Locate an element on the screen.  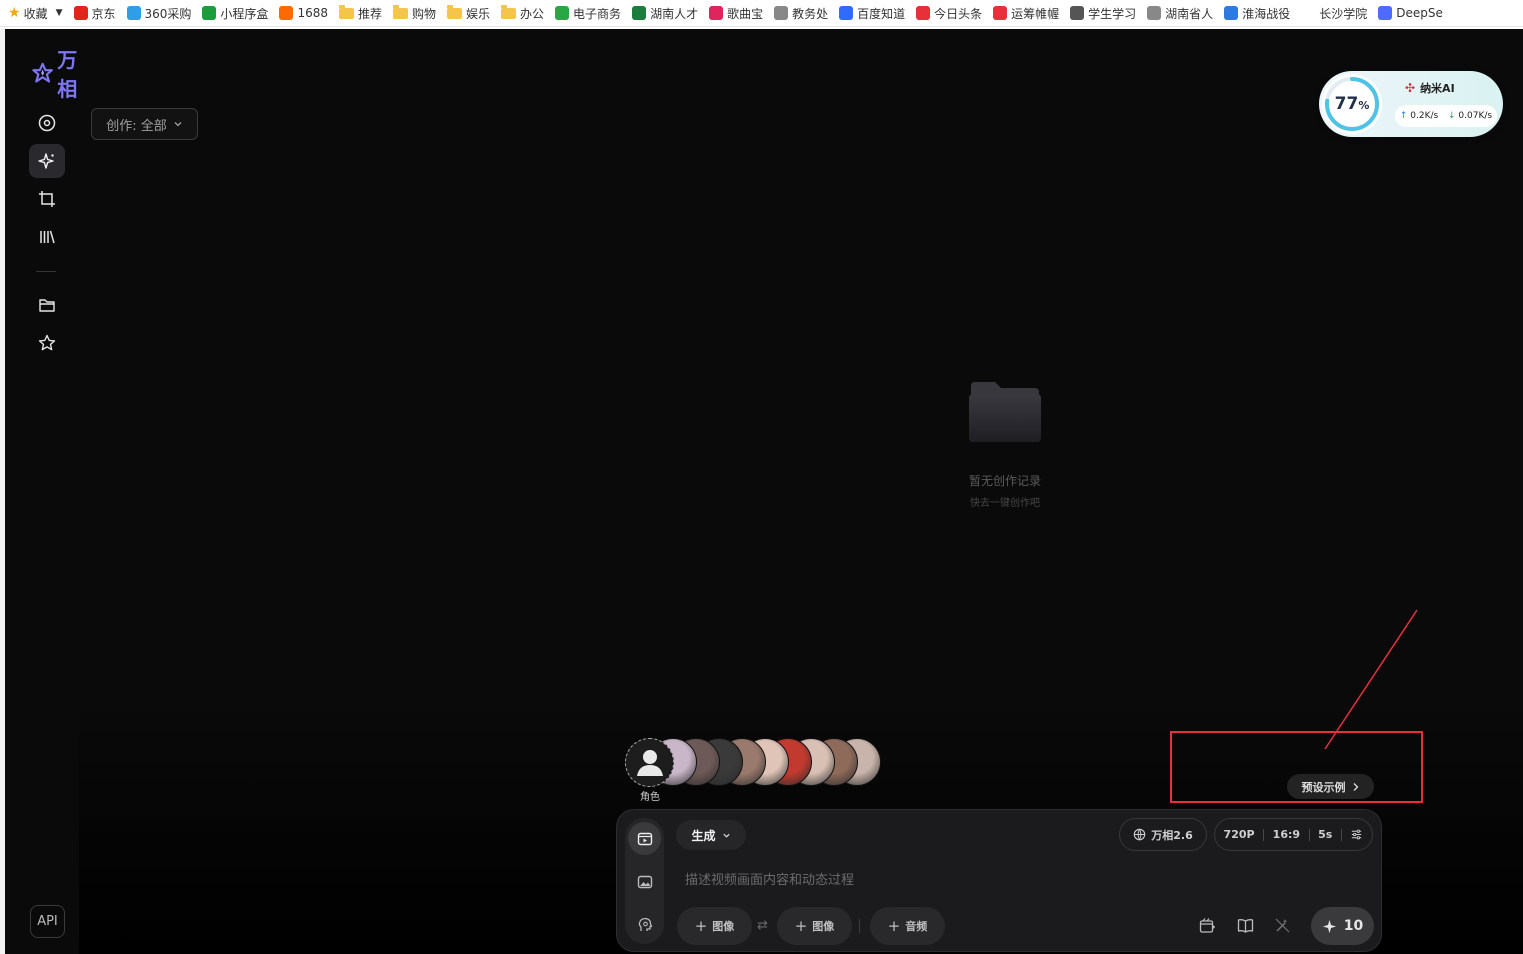
bookmark-item: 百度知道 is located at coordinates (872, 13).